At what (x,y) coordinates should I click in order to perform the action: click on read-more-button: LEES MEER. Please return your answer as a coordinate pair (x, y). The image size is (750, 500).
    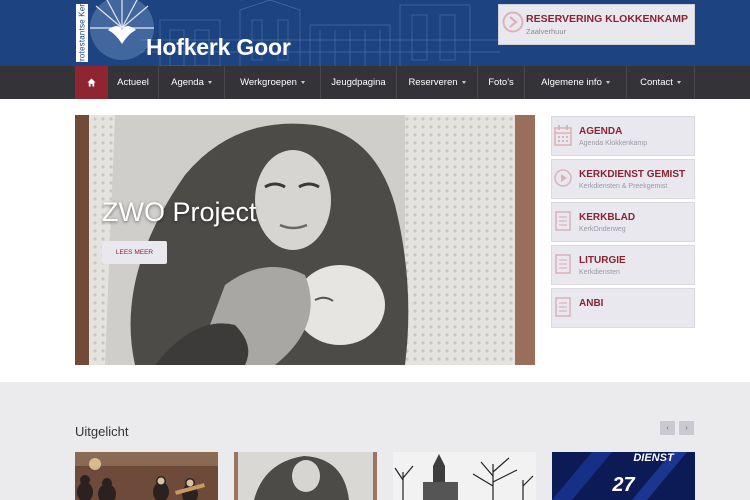
    Looking at the image, I should click on (134, 252).